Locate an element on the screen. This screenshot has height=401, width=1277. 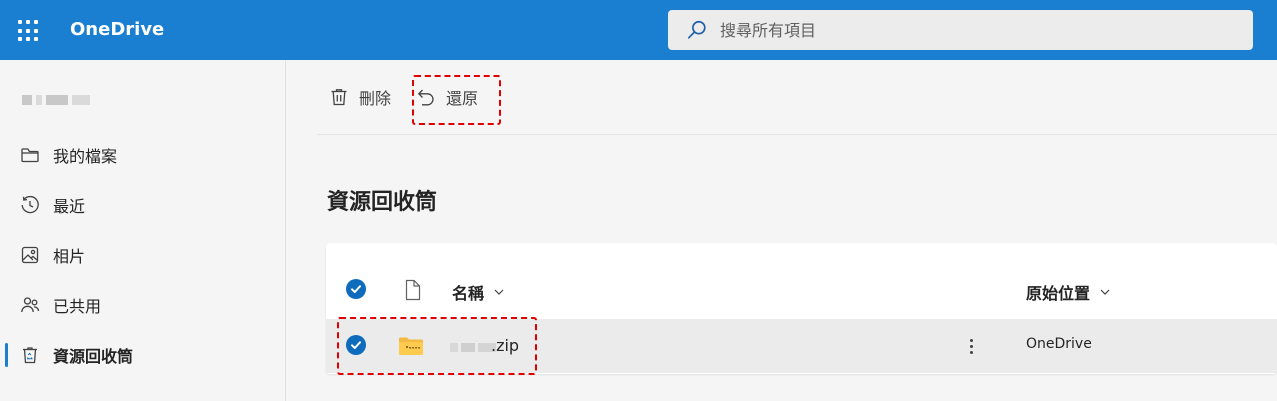
column-label: 原始位置 is located at coordinates (1058, 293).